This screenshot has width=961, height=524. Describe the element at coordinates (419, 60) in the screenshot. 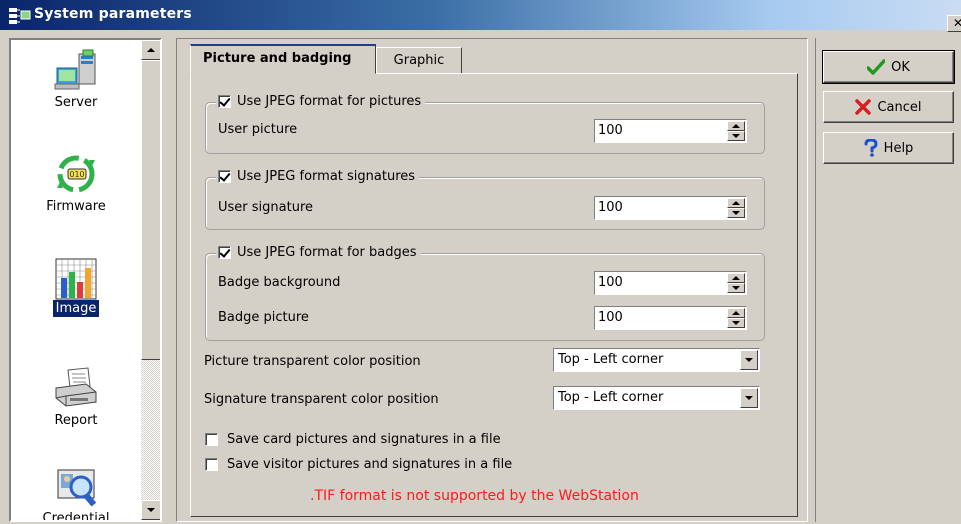

I see `tab-graphic: Graphic` at that location.